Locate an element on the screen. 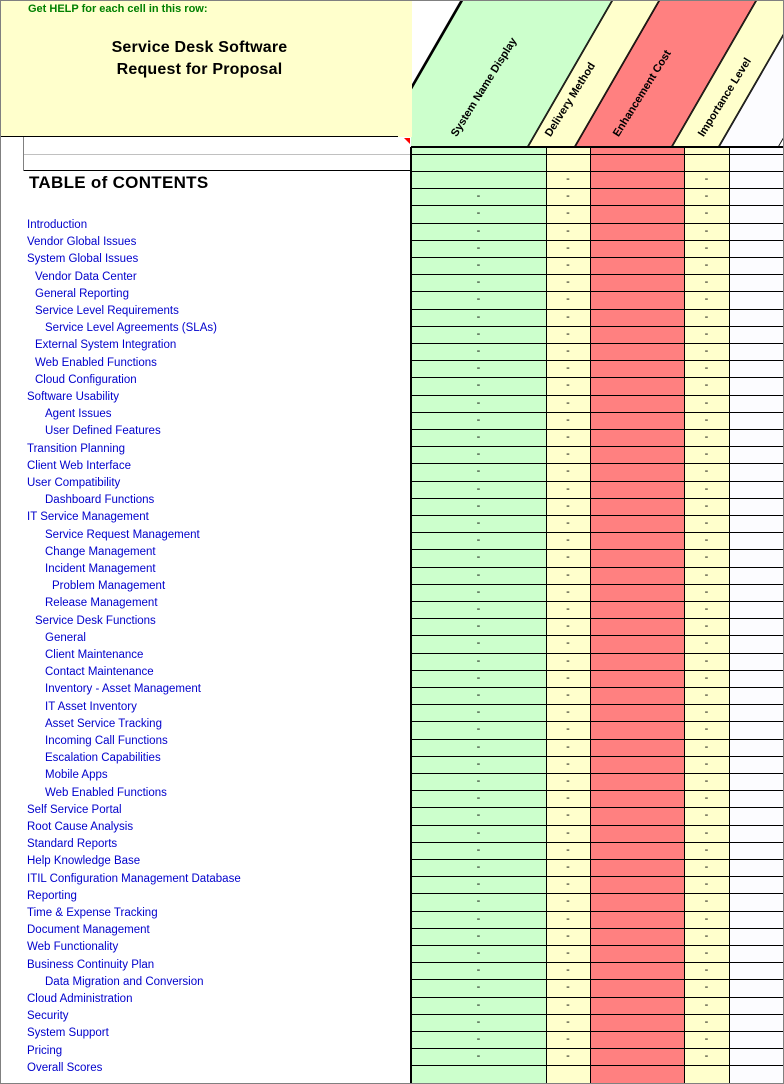  toc-link-cloud-administration: Cloud Administration is located at coordinates (66, 999).